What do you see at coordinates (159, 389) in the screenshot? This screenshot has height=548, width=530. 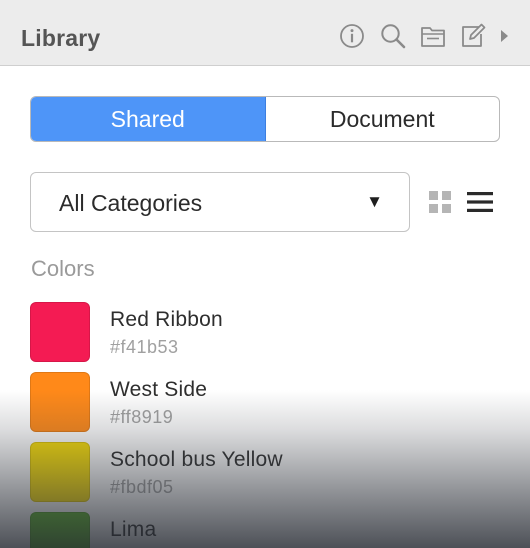 I see `color-name: West Side` at bounding box center [159, 389].